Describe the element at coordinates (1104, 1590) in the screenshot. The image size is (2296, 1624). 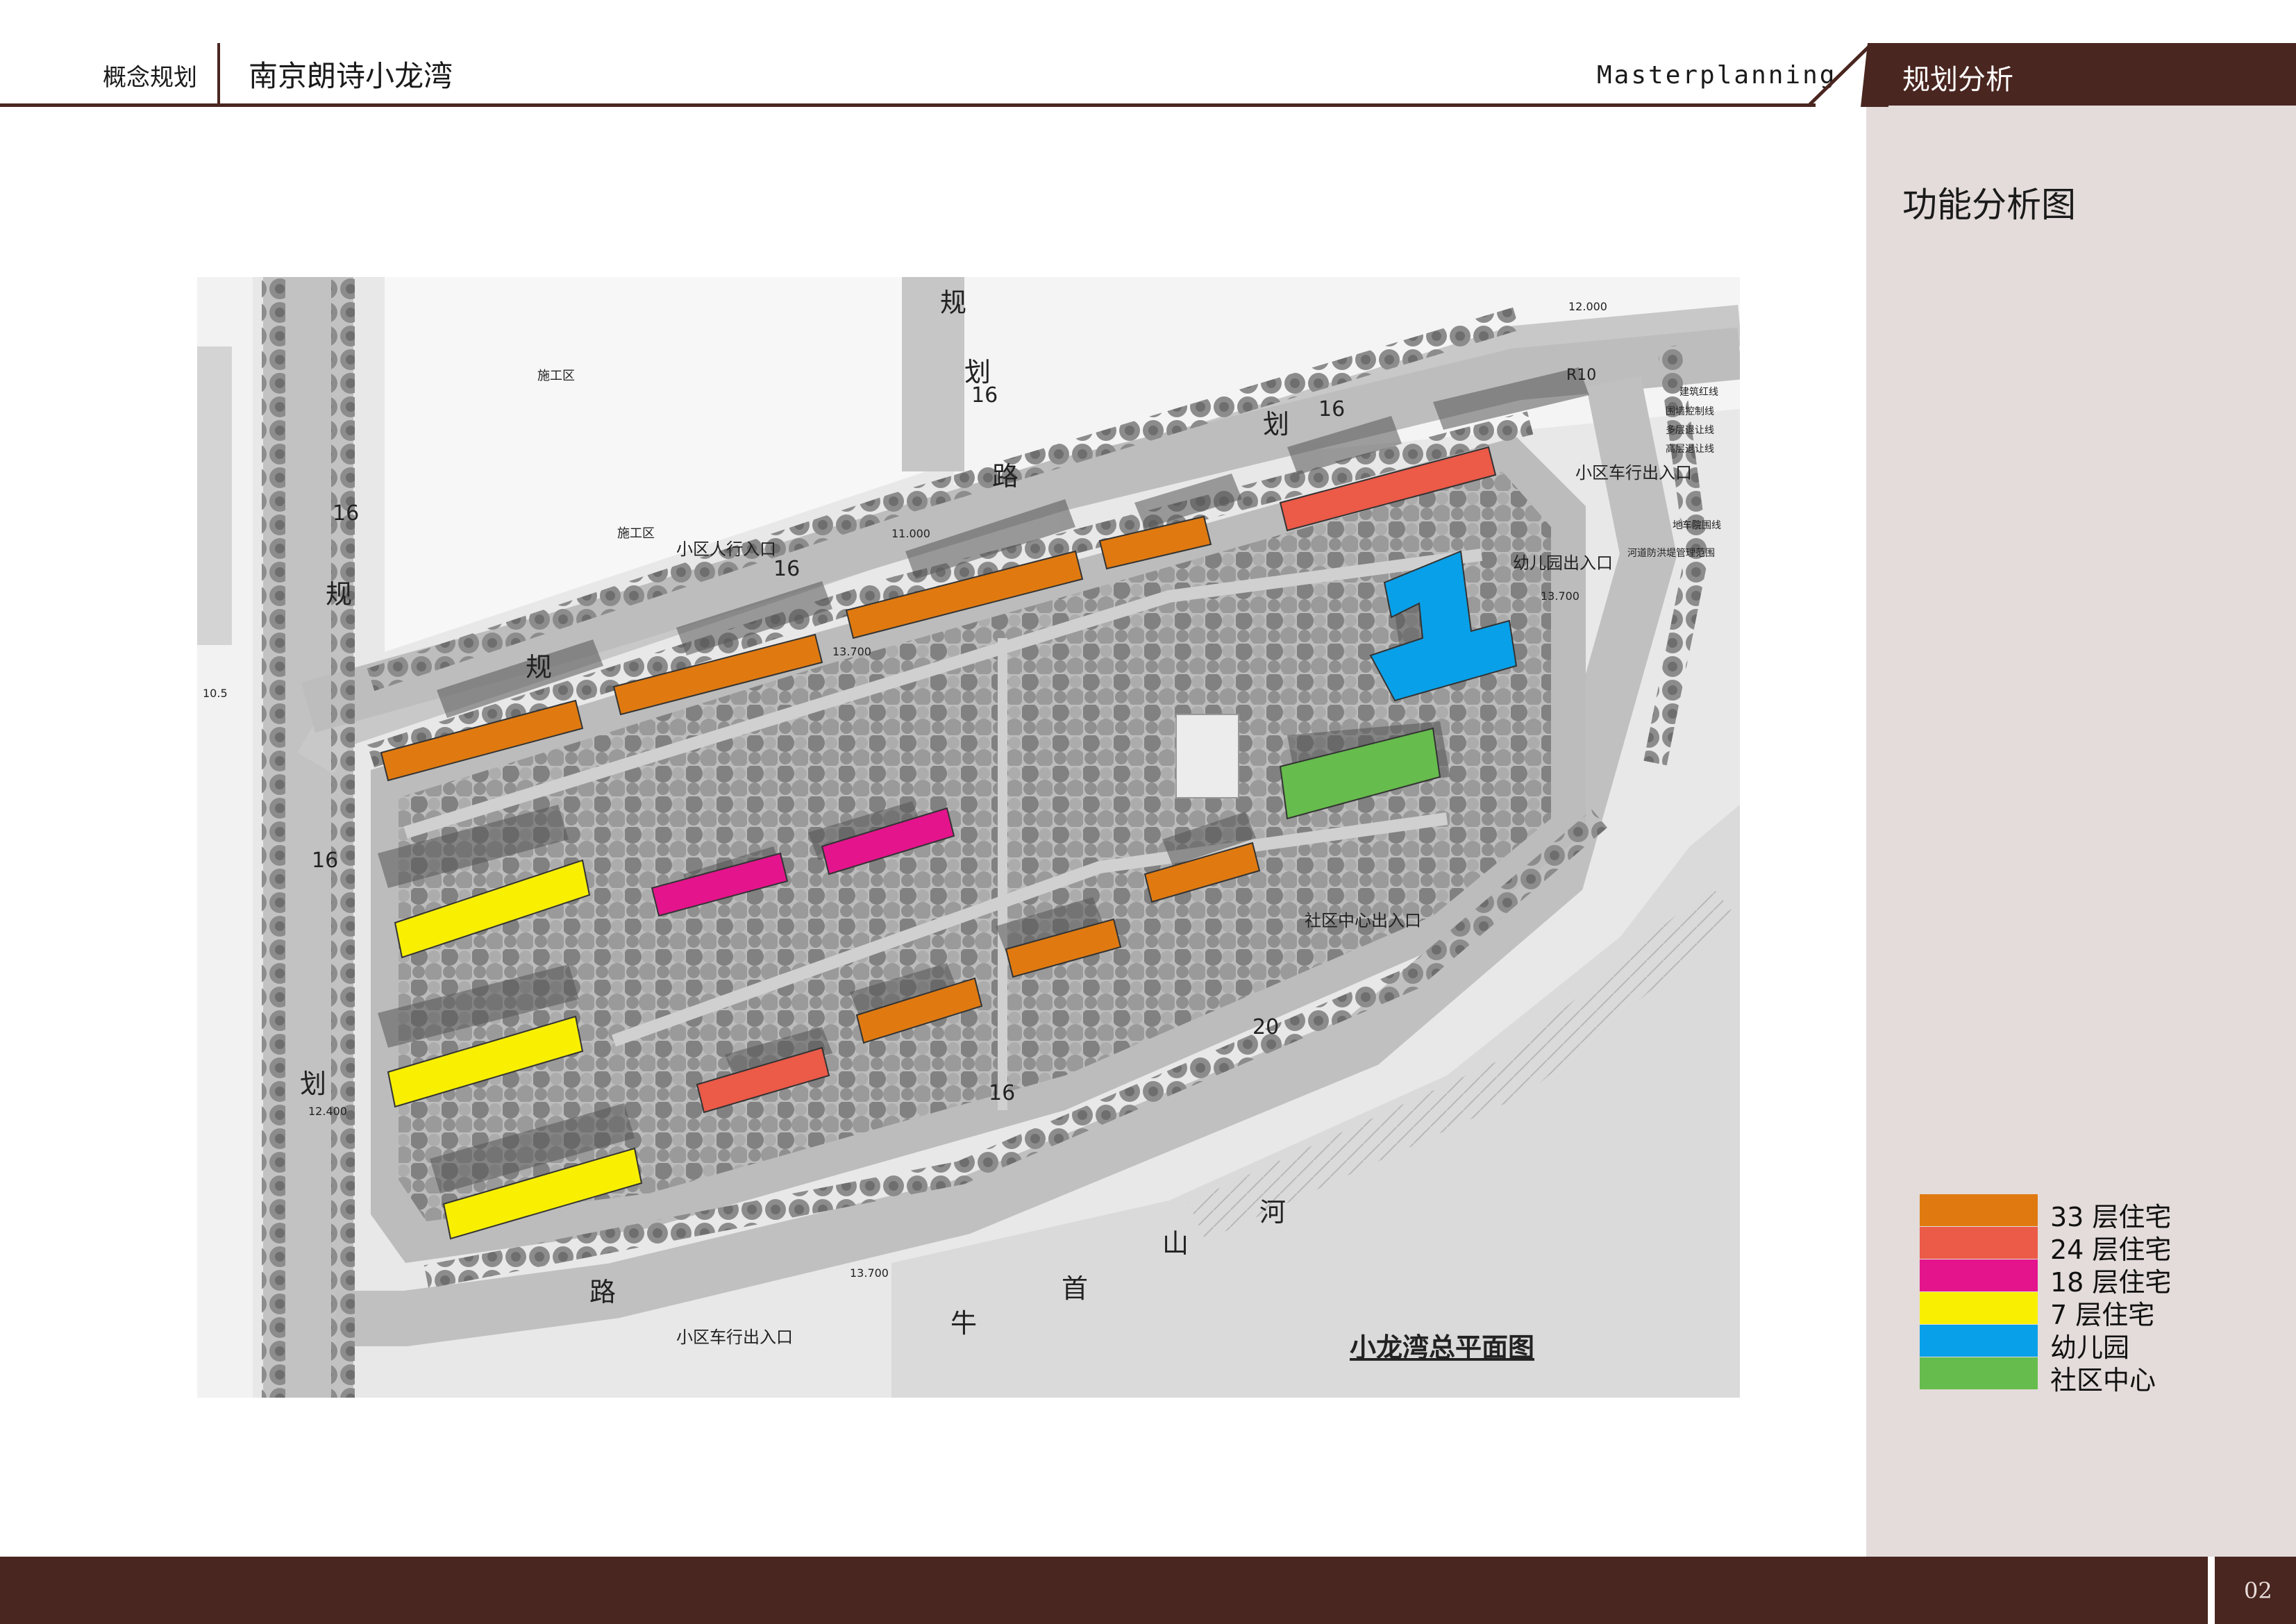
I see `footer-bar` at that location.